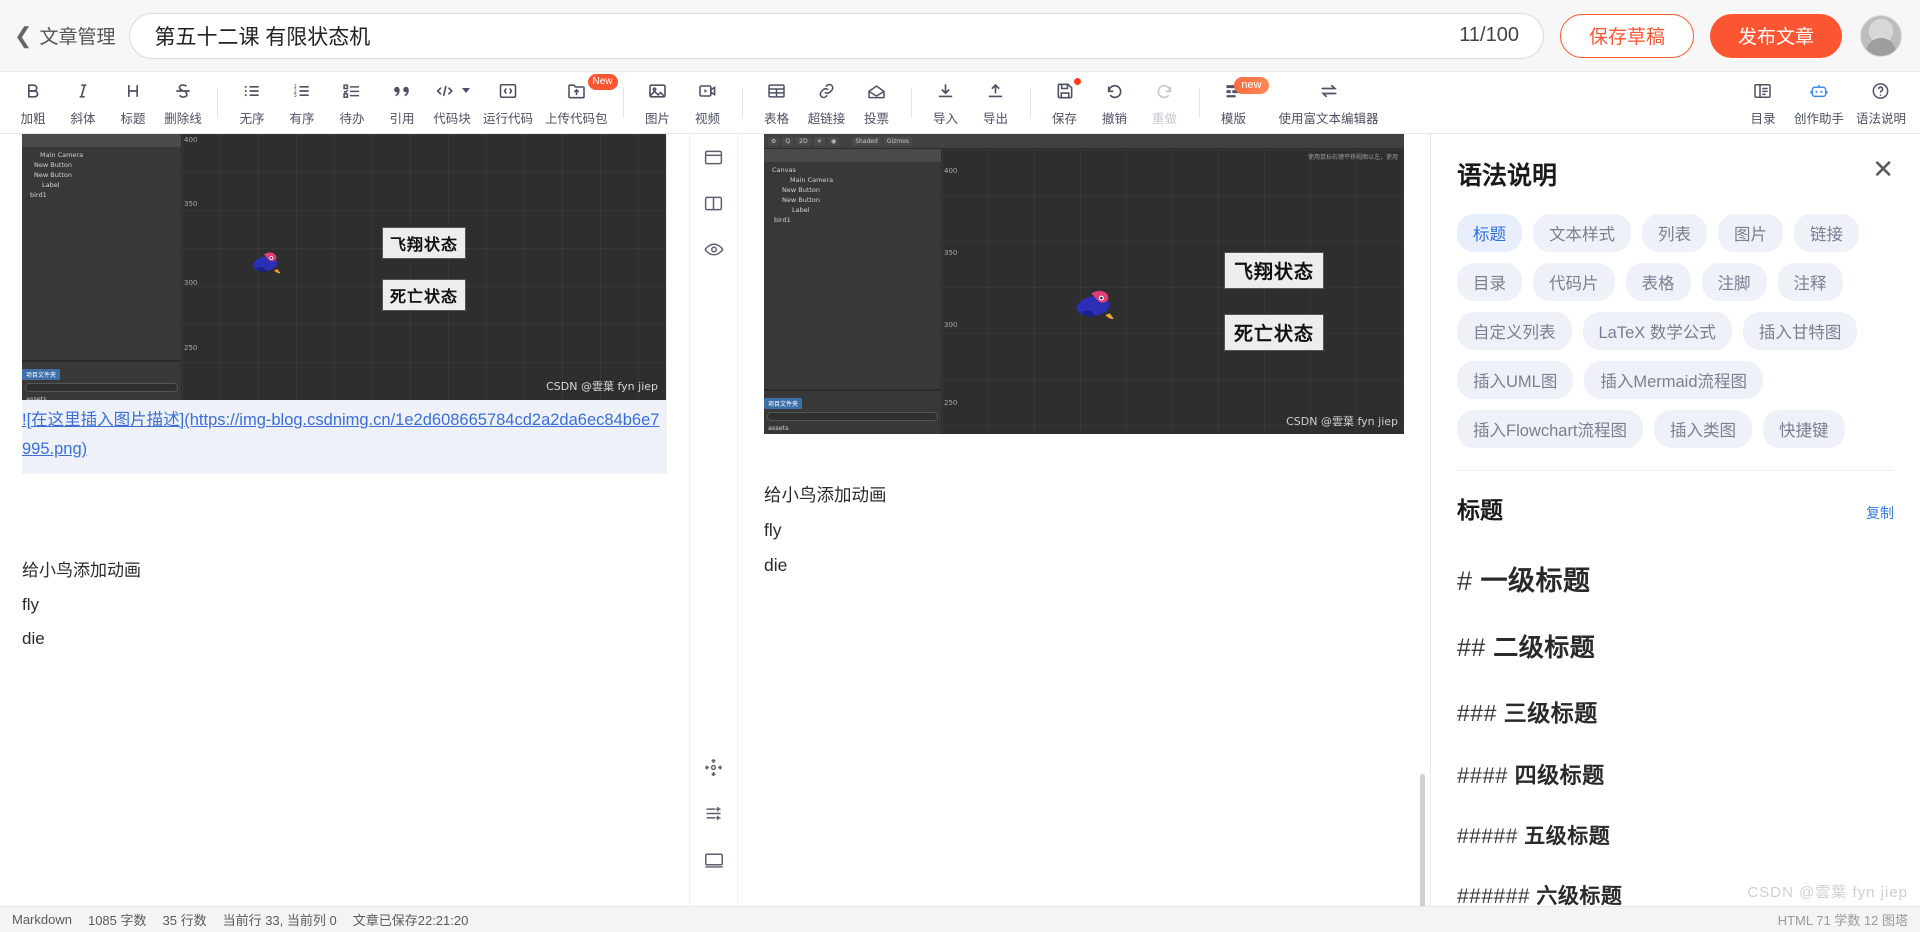 The image size is (1920, 932). I want to click on syntax-tag-comment: 注释, so click(1810, 282).